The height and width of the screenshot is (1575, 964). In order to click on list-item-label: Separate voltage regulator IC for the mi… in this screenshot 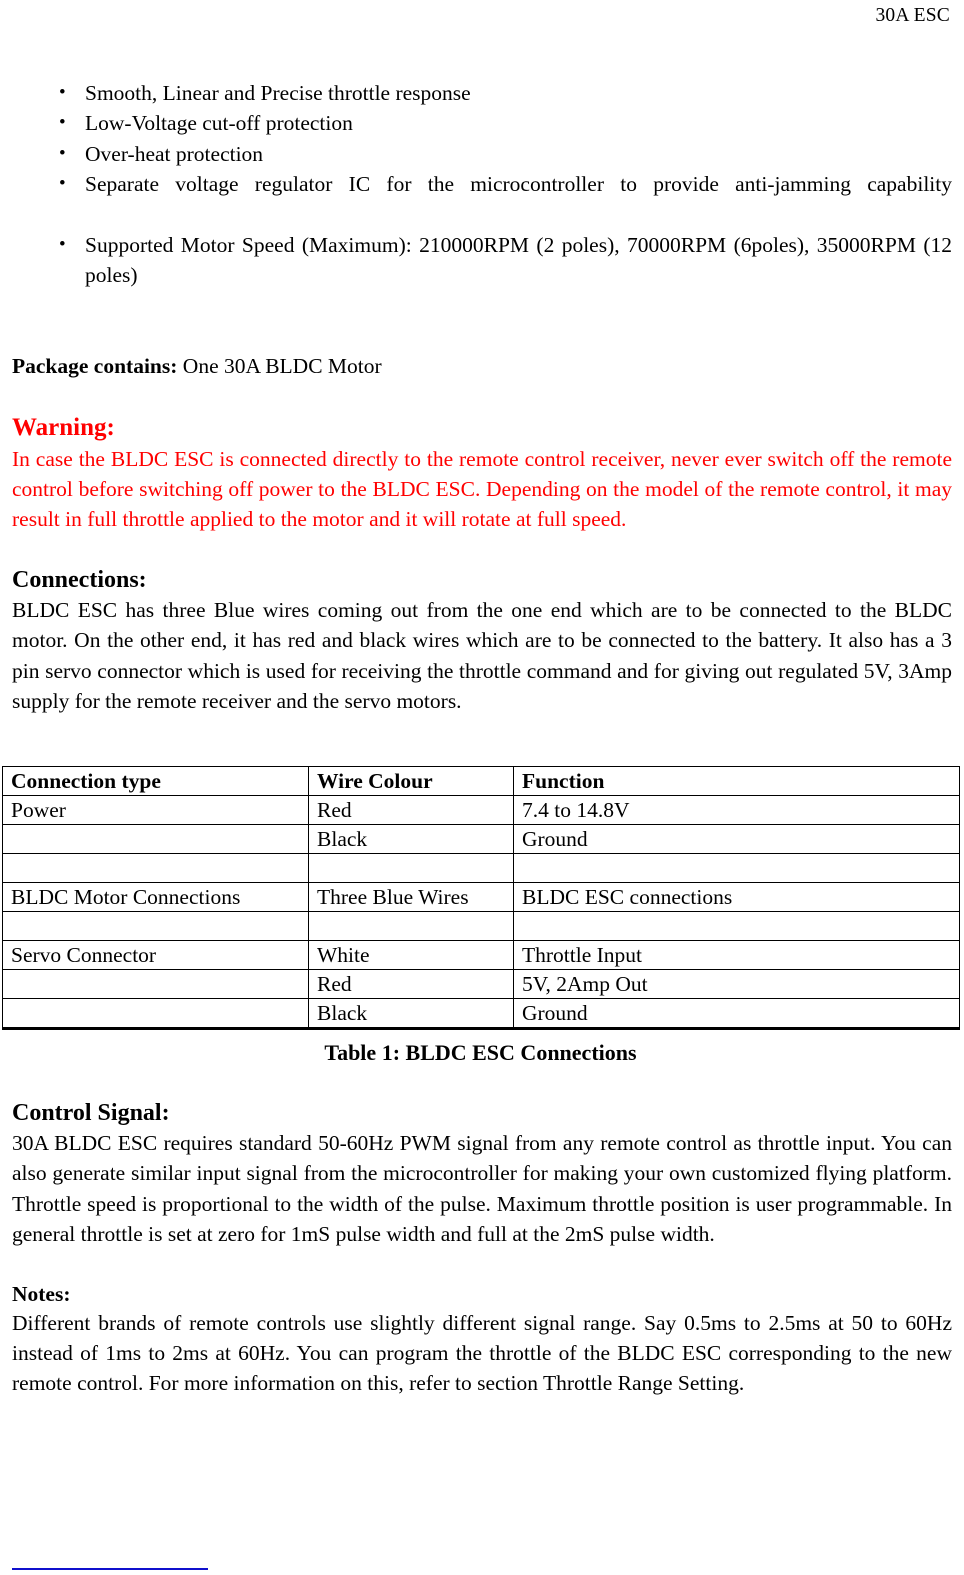, I will do `click(518, 184)`.